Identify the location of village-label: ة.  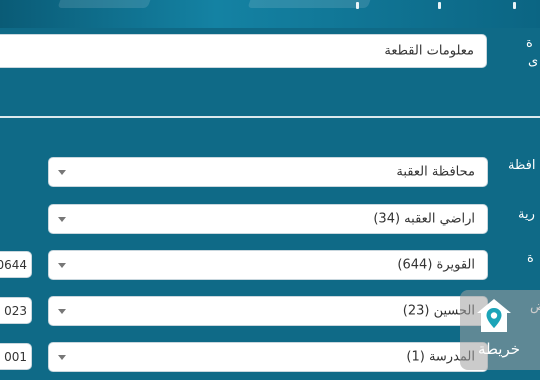
(530, 258).